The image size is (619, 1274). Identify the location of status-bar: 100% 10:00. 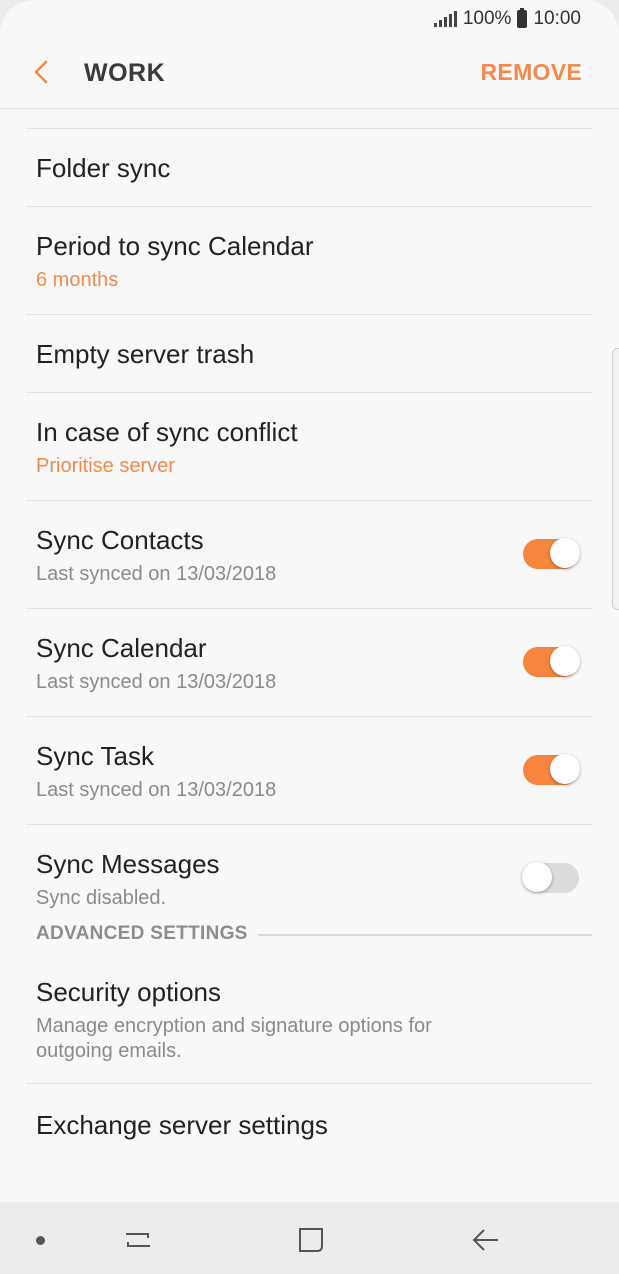
(309, 20).